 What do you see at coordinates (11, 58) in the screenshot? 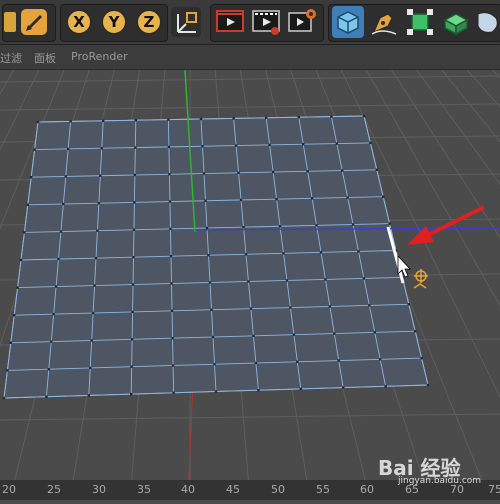
I see `menu-filter: 过滤` at bounding box center [11, 58].